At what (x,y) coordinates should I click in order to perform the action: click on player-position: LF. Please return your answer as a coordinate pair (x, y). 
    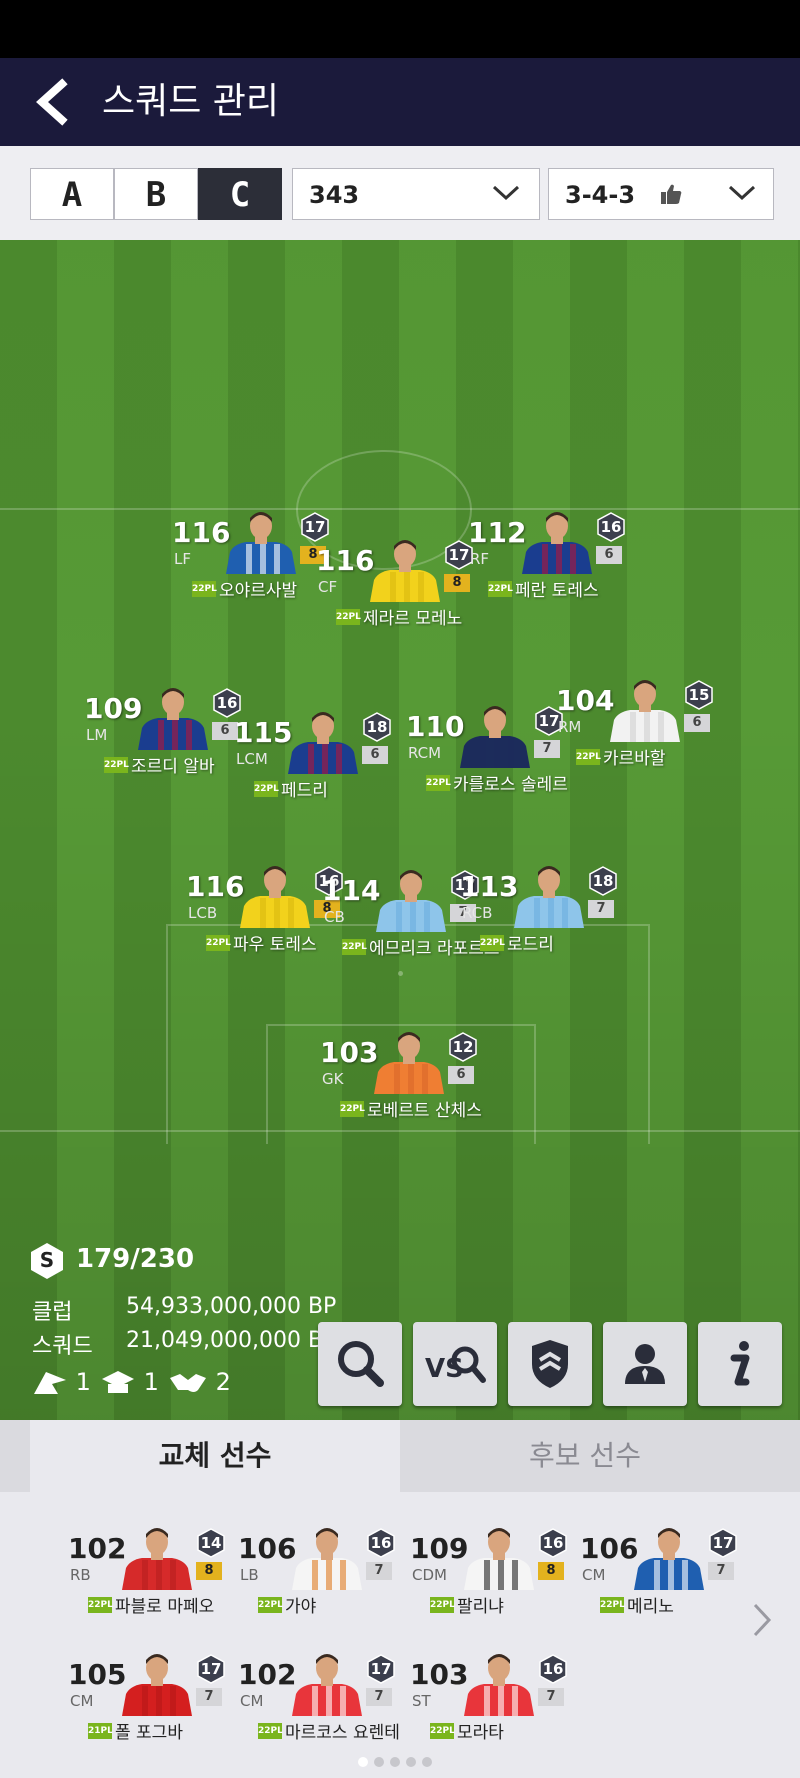
    Looking at the image, I should click on (182, 559).